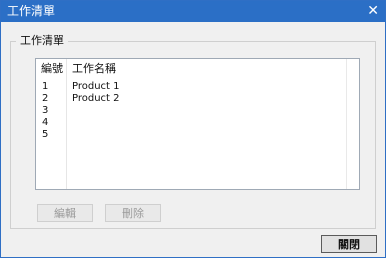 The image size is (386, 258). What do you see at coordinates (191, 123) in the screenshot?
I see `table-row: 4` at bounding box center [191, 123].